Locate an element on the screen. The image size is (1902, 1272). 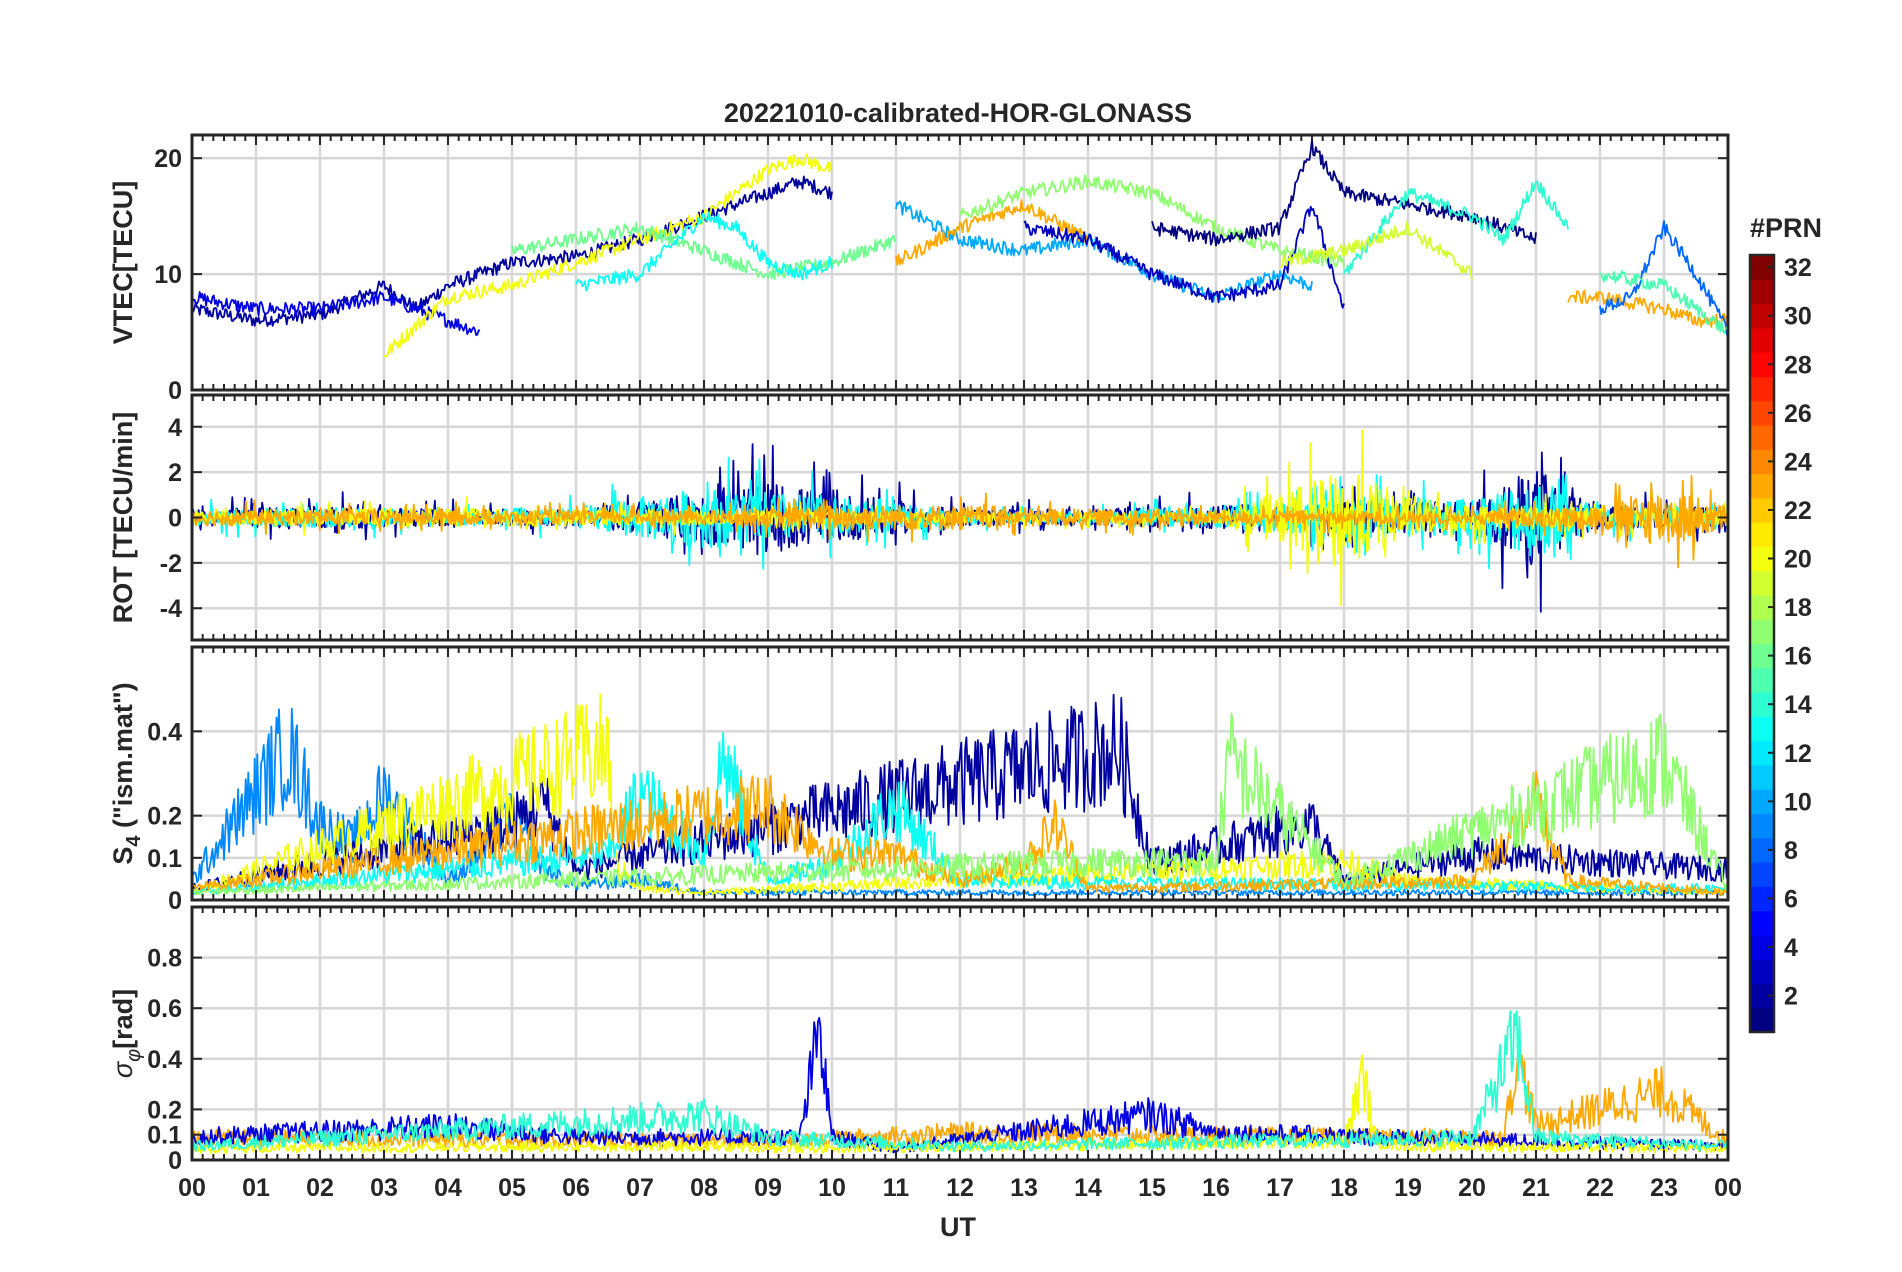
x-tick-label: 18 is located at coordinates (1344, 1188).